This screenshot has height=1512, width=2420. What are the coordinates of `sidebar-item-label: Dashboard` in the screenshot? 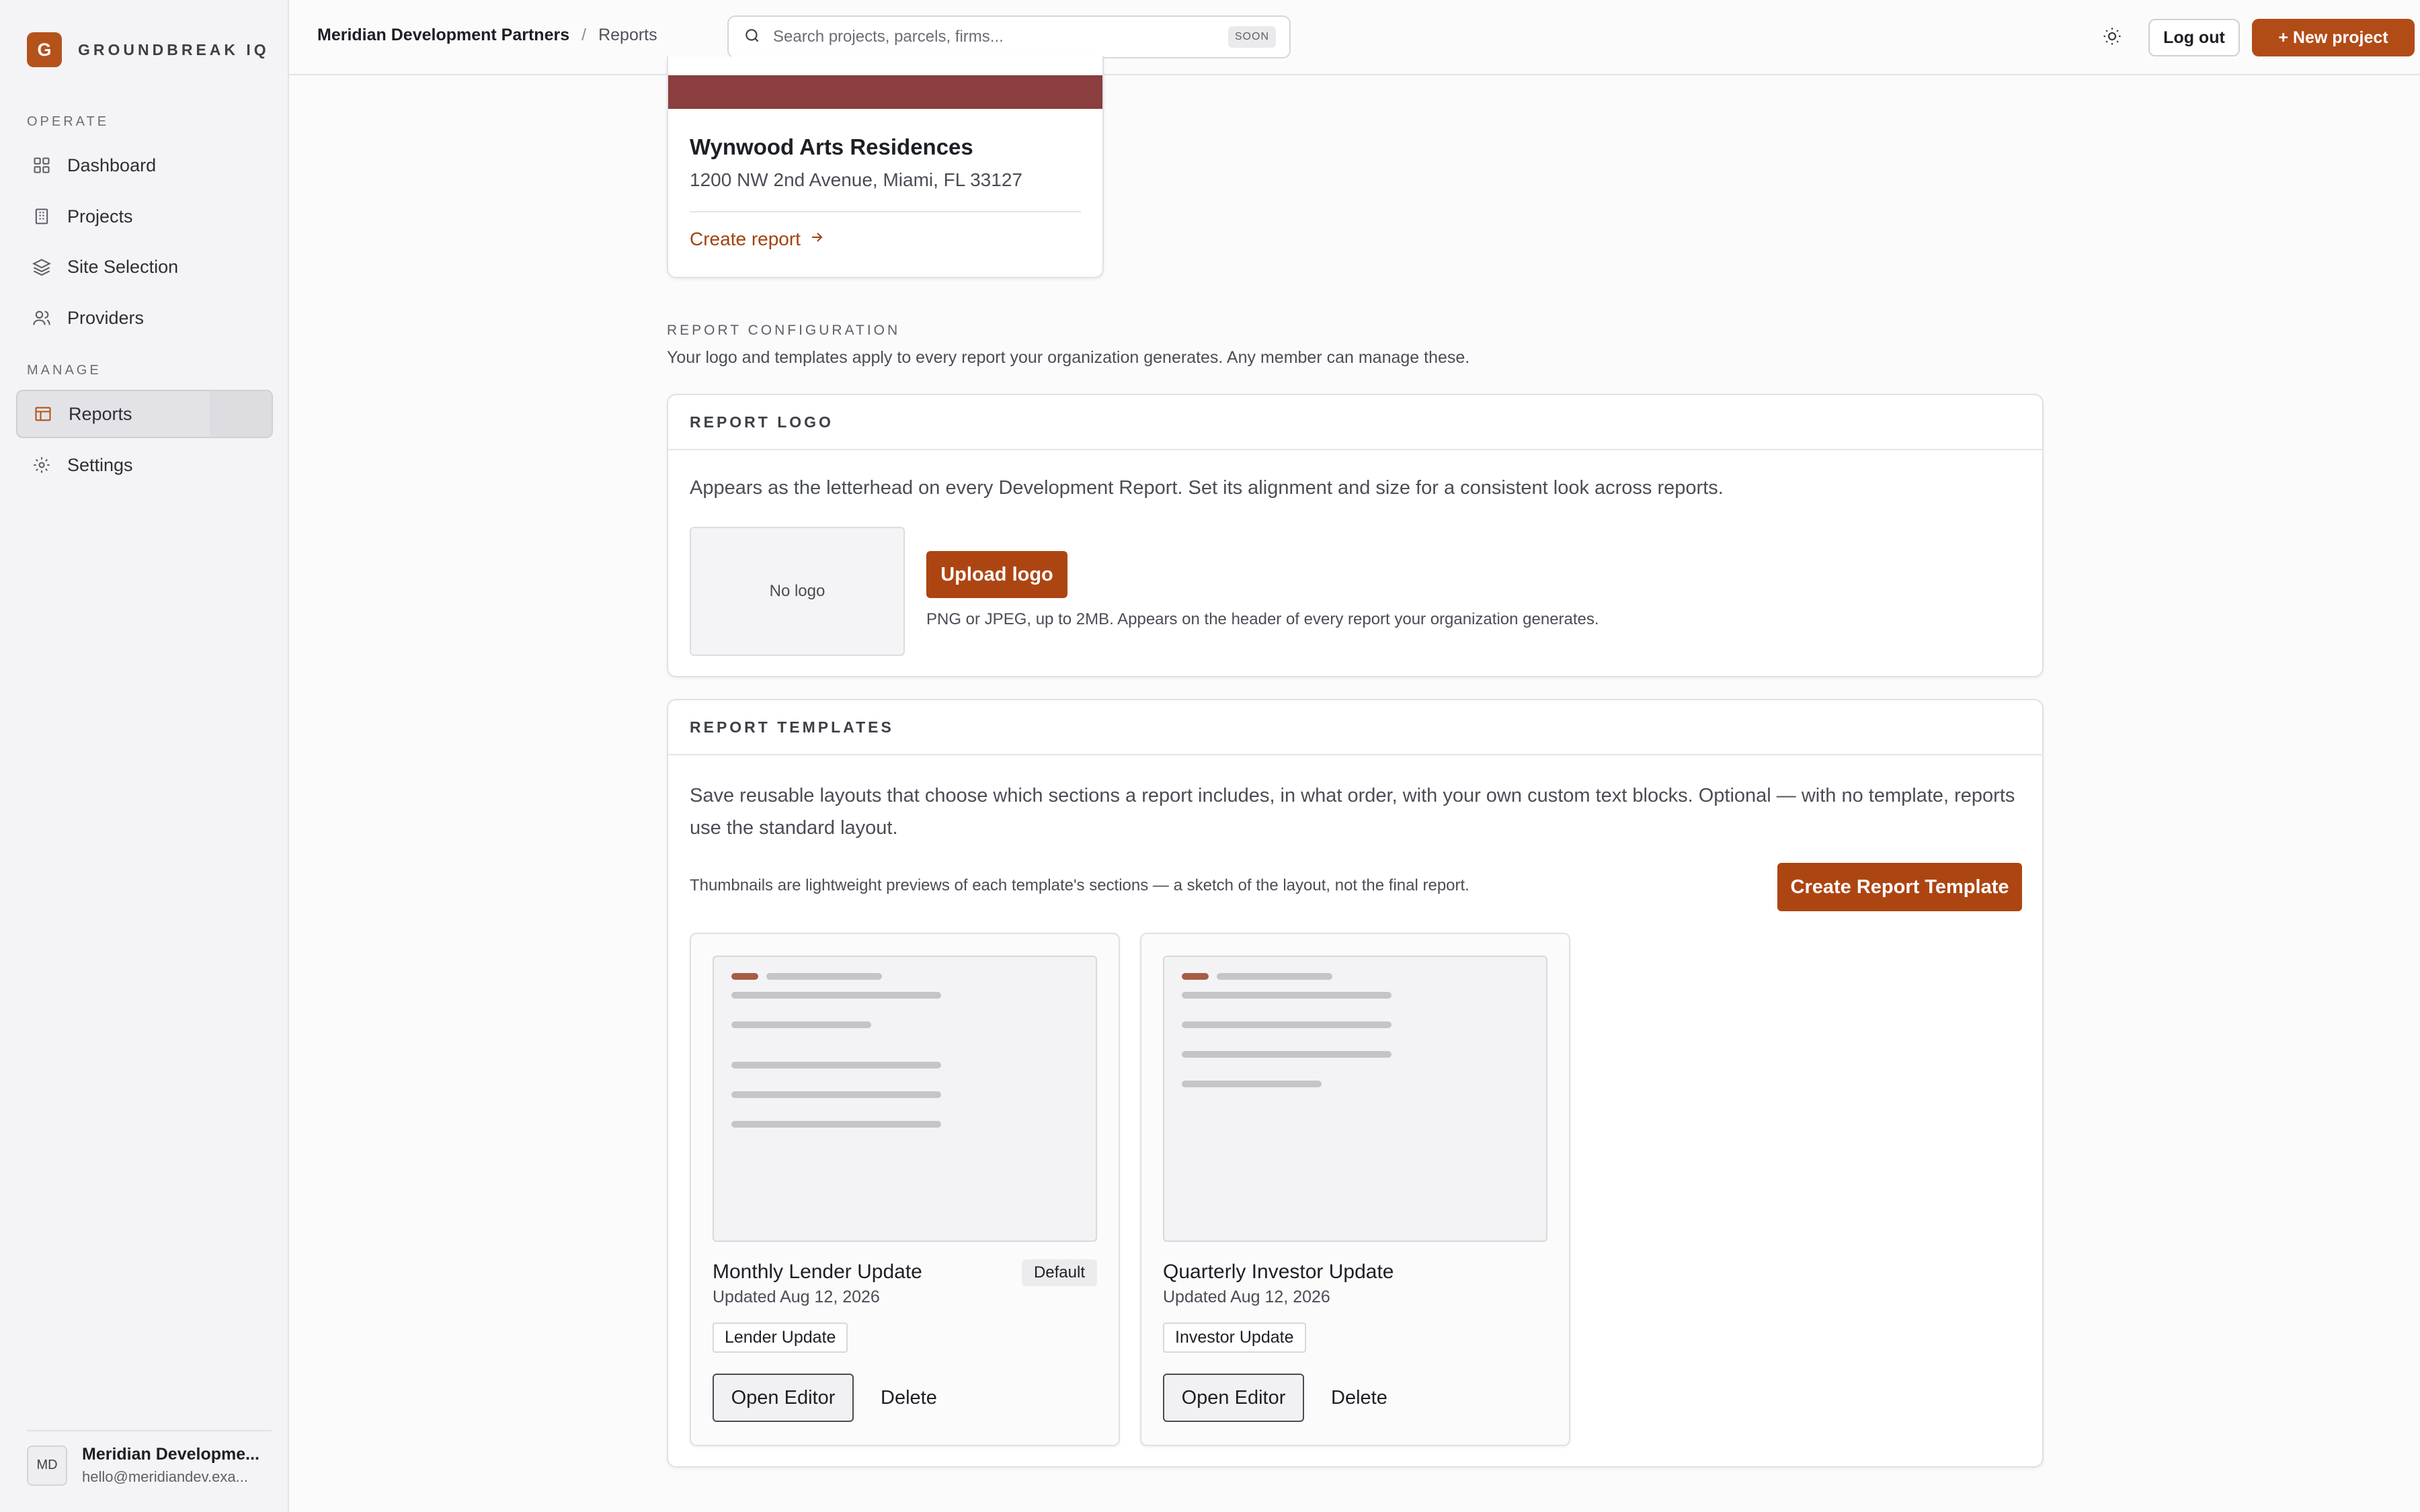 It's located at (112, 165).